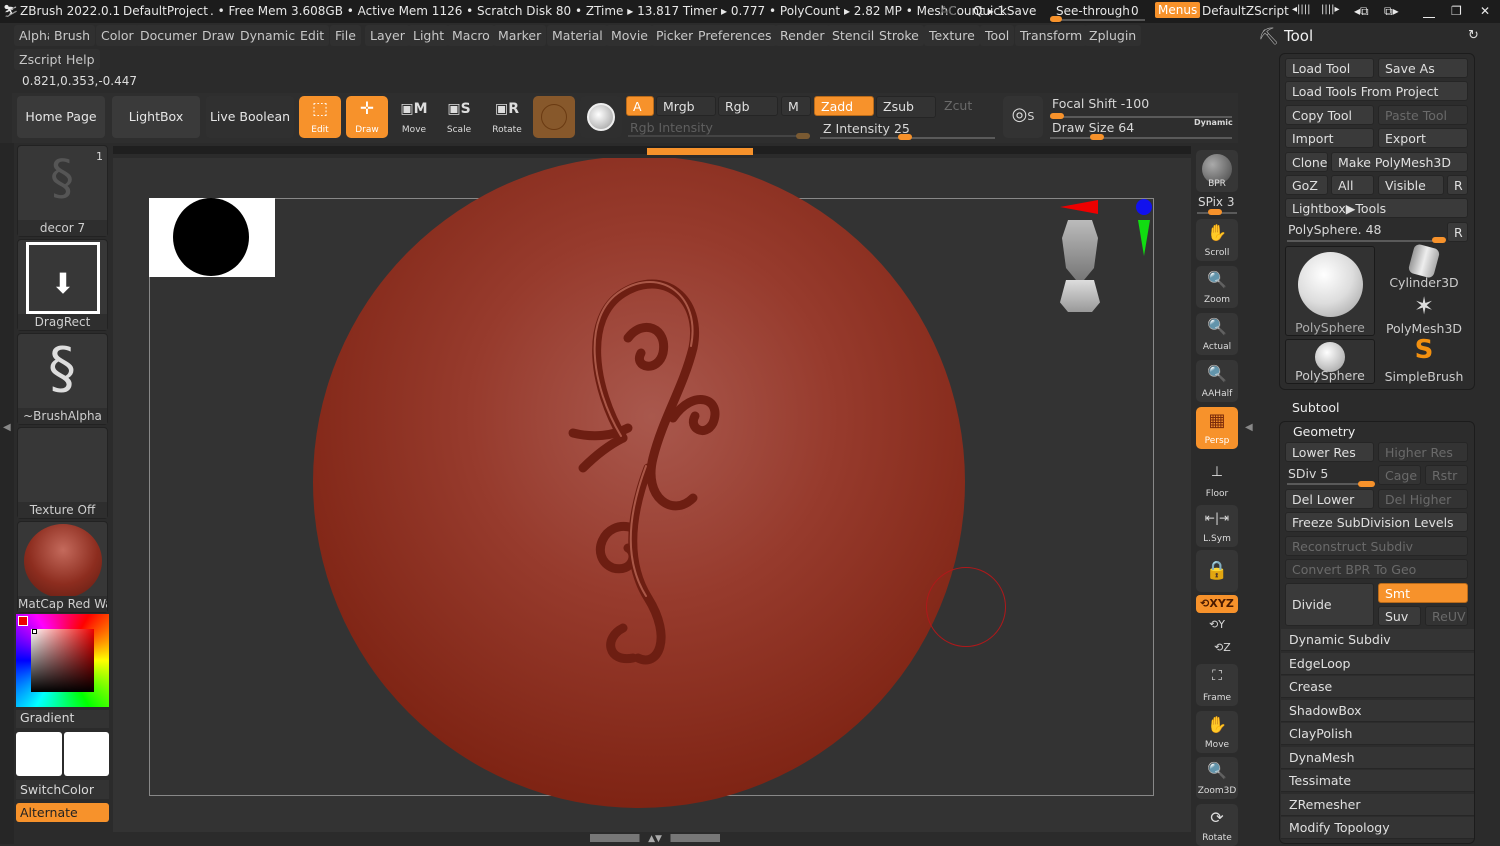 This screenshot has height=846, width=1500. What do you see at coordinates (675, 35) in the screenshot?
I see `menu-picker: Picker` at bounding box center [675, 35].